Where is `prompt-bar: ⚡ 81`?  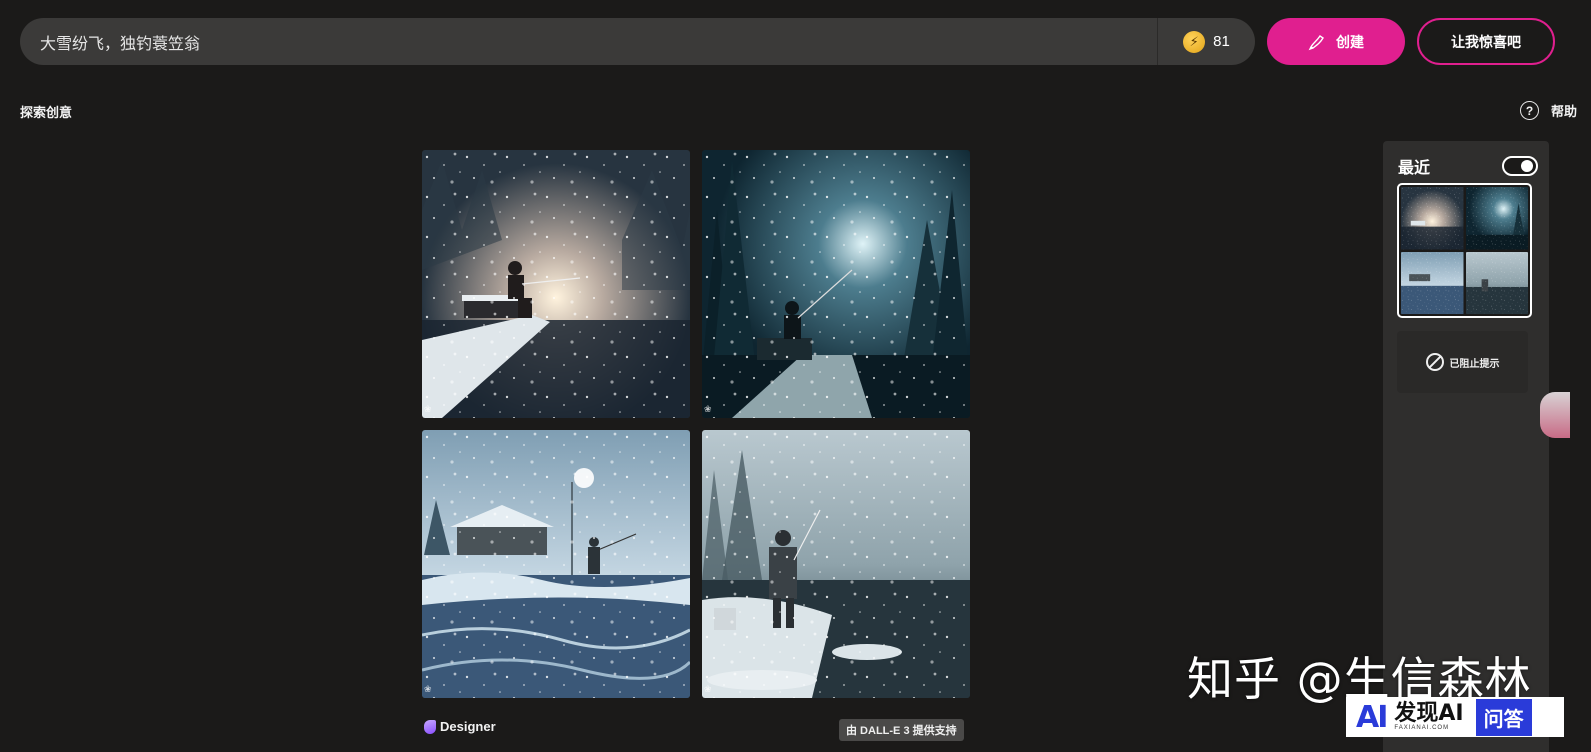
prompt-bar: ⚡ 81 is located at coordinates (637, 41).